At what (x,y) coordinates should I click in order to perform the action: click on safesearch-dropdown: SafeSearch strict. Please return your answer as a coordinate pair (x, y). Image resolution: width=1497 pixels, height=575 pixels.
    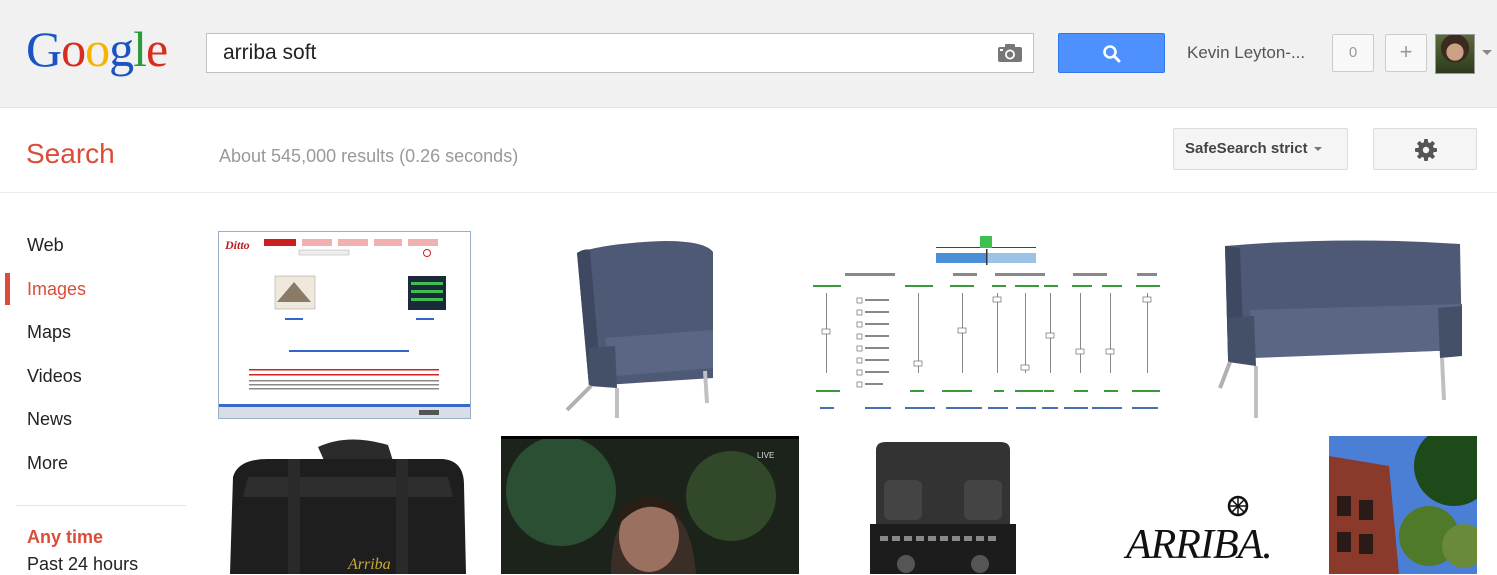
    Looking at the image, I should click on (1260, 149).